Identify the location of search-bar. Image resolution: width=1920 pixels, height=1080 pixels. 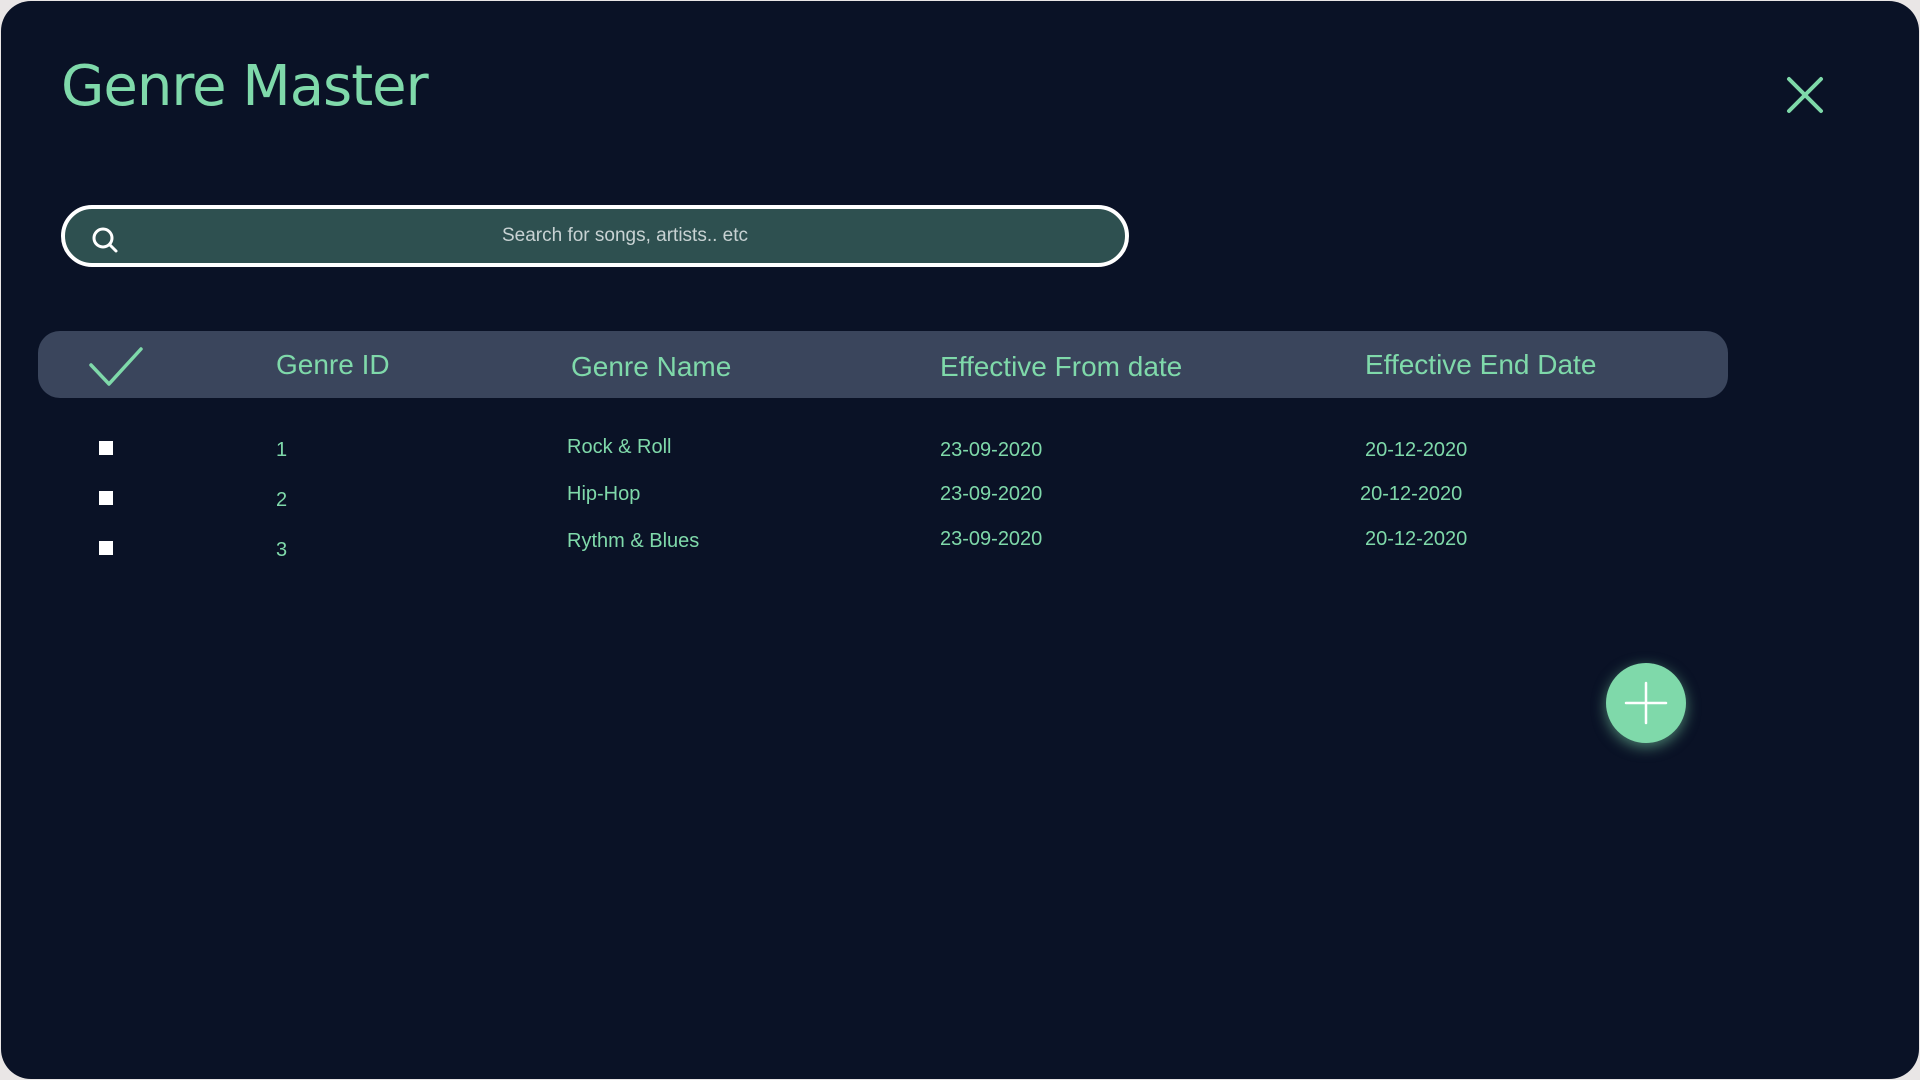
(595, 236).